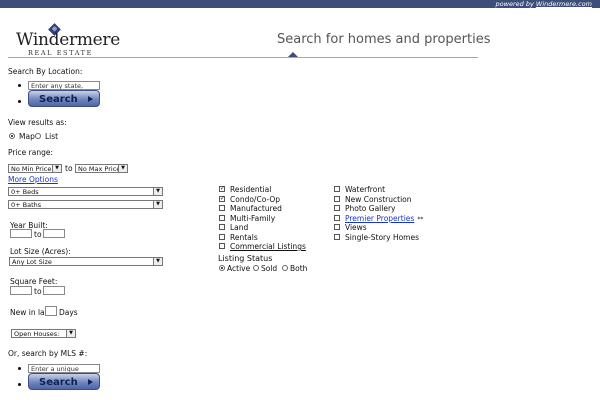 This screenshot has width=600, height=400. What do you see at coordinates (293, 54) in the screenshot?
I see `header-caret-icon` at bounding box center [293, 54].